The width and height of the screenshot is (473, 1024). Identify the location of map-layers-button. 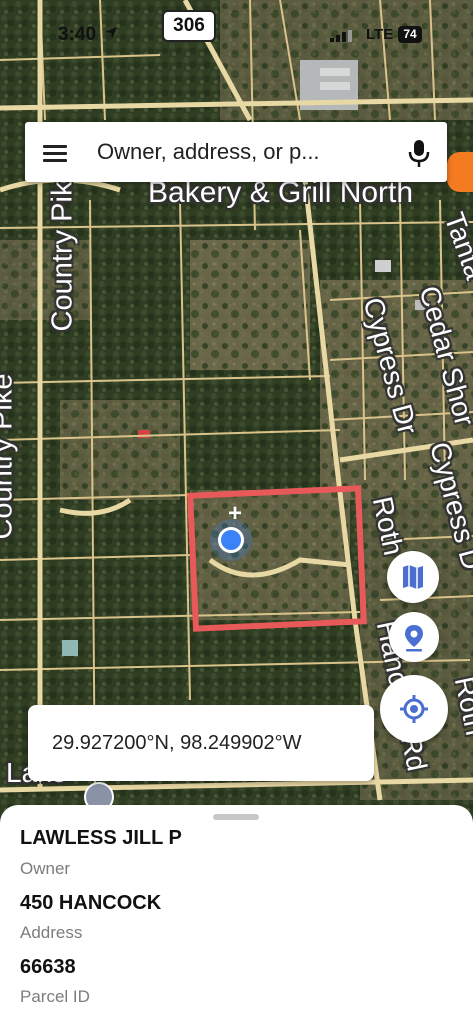
(413, 577).